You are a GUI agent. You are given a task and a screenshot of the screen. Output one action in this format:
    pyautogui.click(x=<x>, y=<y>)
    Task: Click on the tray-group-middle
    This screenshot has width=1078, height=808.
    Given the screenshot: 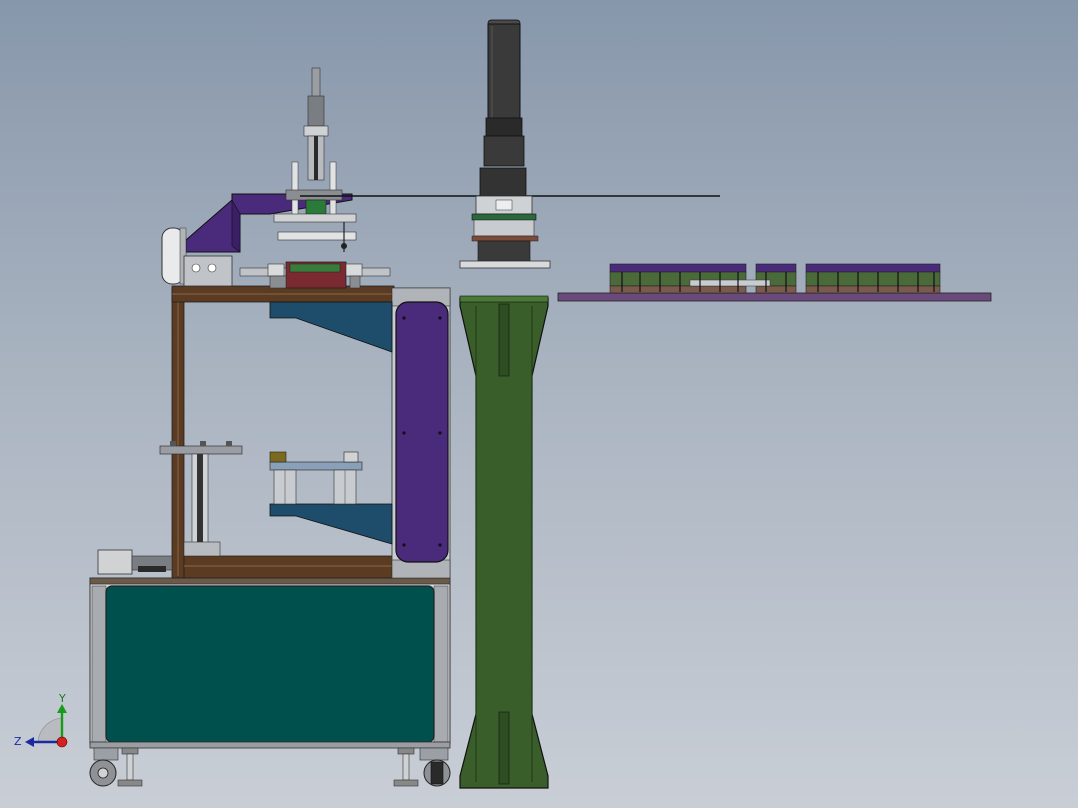 What is the action you would take?
    pyautogui.click(x=776, y=268)
    